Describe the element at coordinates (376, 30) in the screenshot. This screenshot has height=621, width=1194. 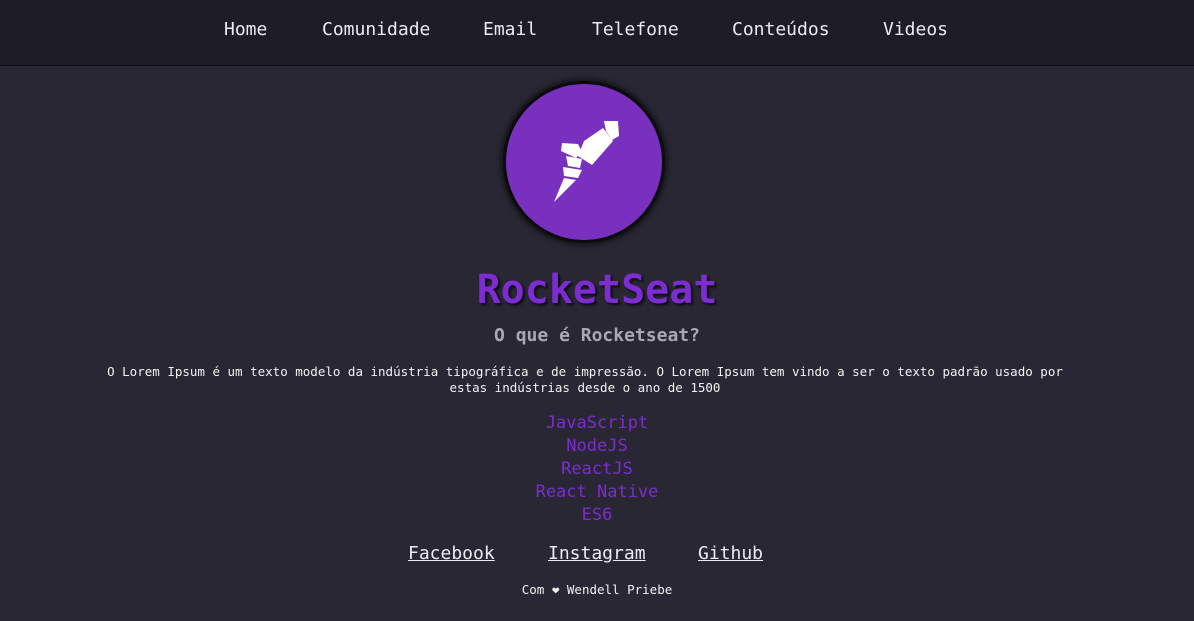
I see `nav-link-comunidade: Comunidade` at that location.